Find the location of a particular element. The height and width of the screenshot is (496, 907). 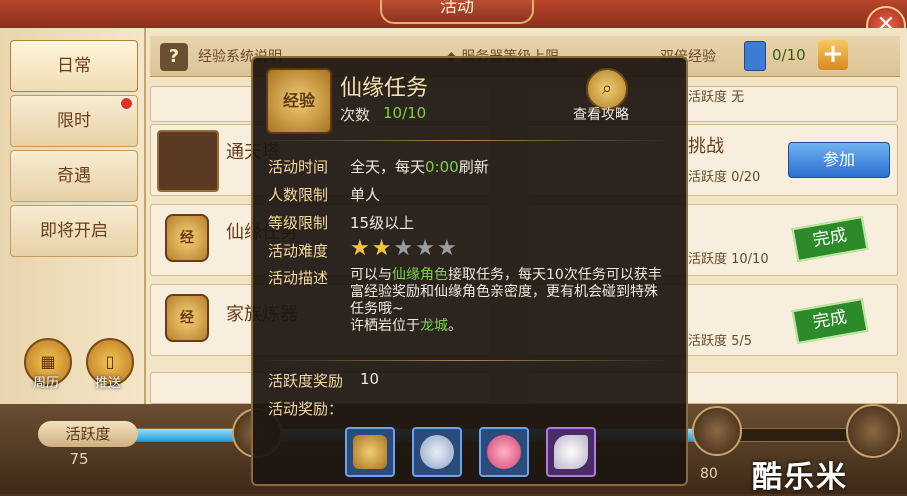

difficulty-stars: ★★★★★ is located at coordinates (404, 249).